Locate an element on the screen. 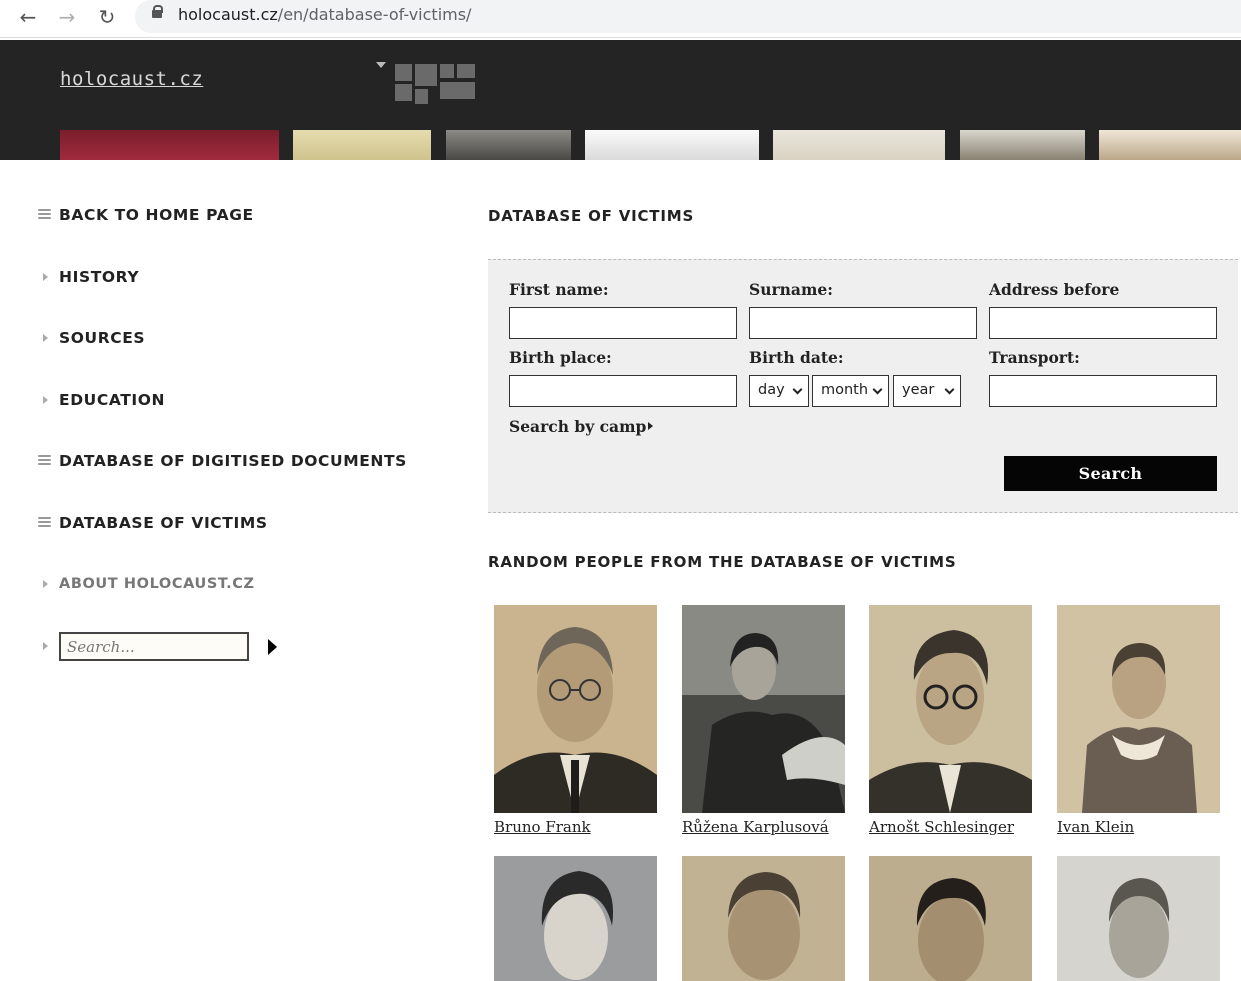  reload-icon: ↻ is located at coordinates (107, 17).